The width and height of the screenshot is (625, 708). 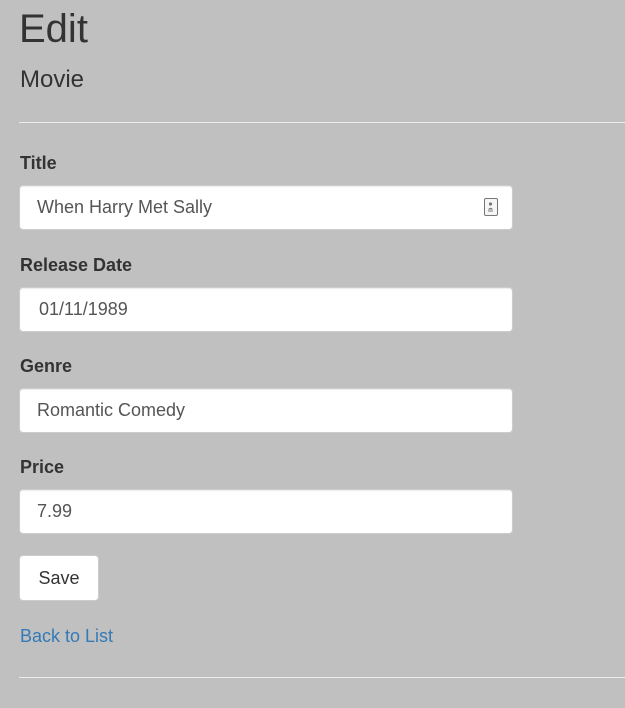 What do you see at coordinates (266, 309) in the screenshot?
I see `release-date-input: 01/11/1989` at bounding box center [266, 309].